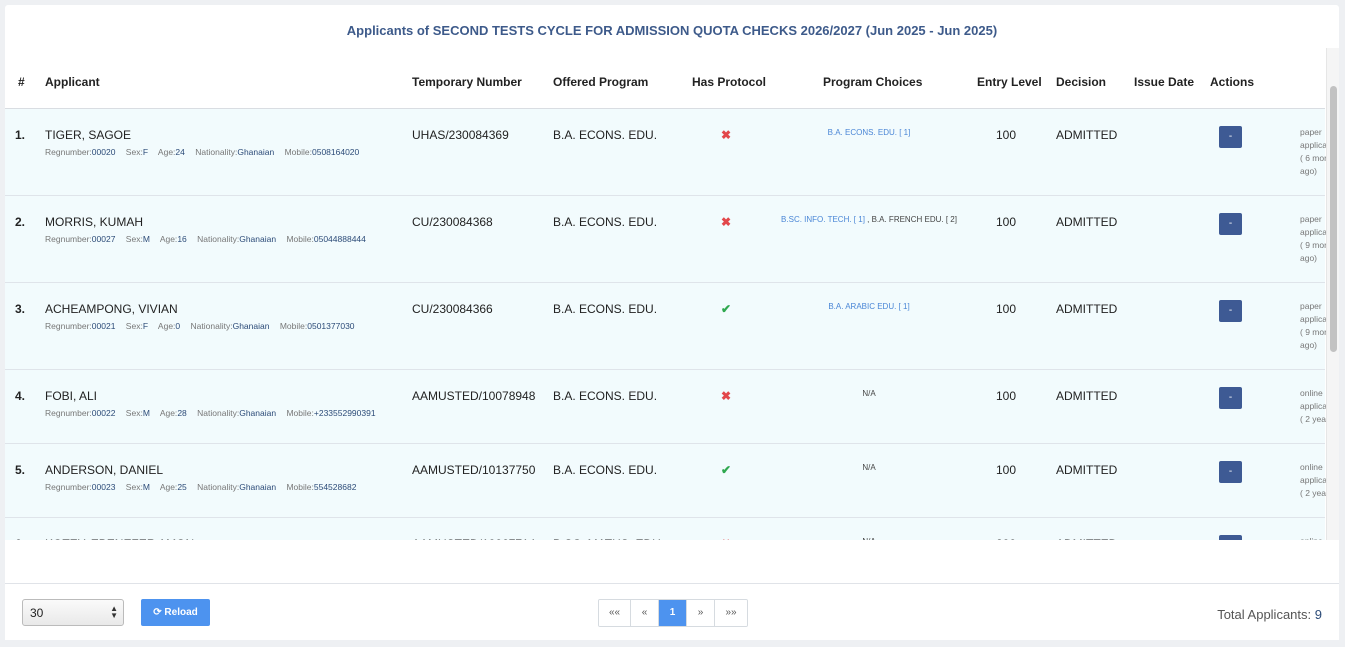  Describe the element at coordinates (1164, 82) in the screenshot. I see `column-issue-date: Issue Date` at that location.